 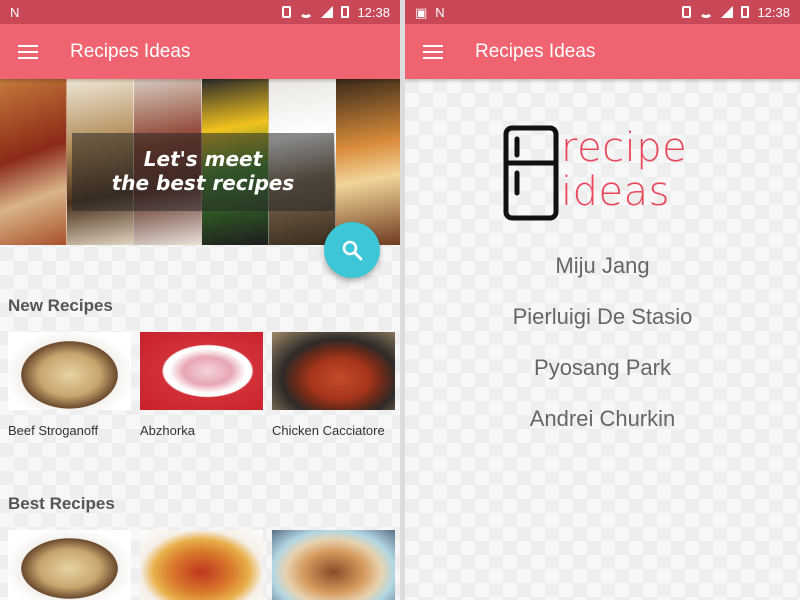 I want to click on hero-banner: Let's meet the best recipes, so click(x=200, y=162).